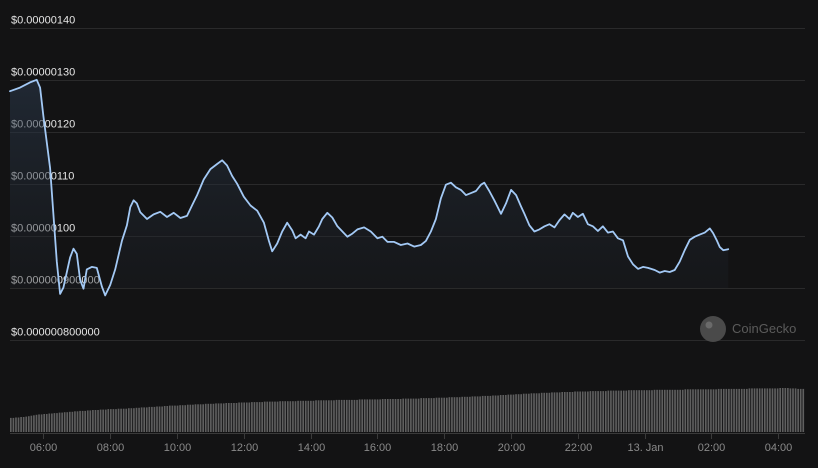  Describe the element at coordinates (407, 410) in the screenshot. I see `volume-bars` at that location.